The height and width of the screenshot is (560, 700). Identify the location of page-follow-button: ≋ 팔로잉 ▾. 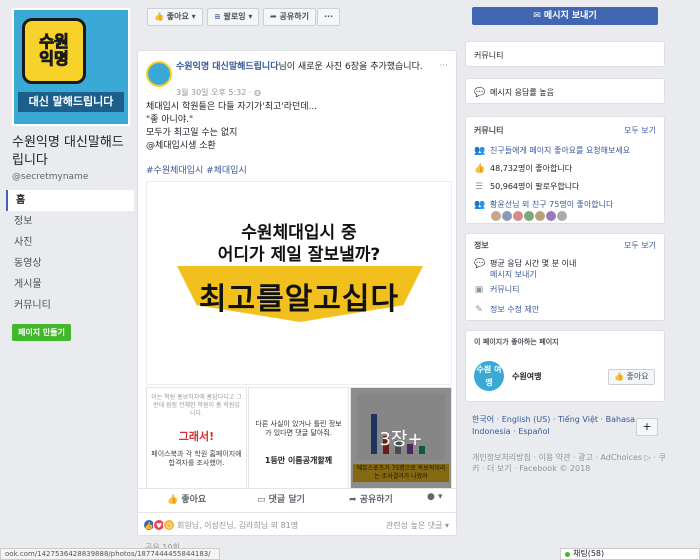
(233, 17).